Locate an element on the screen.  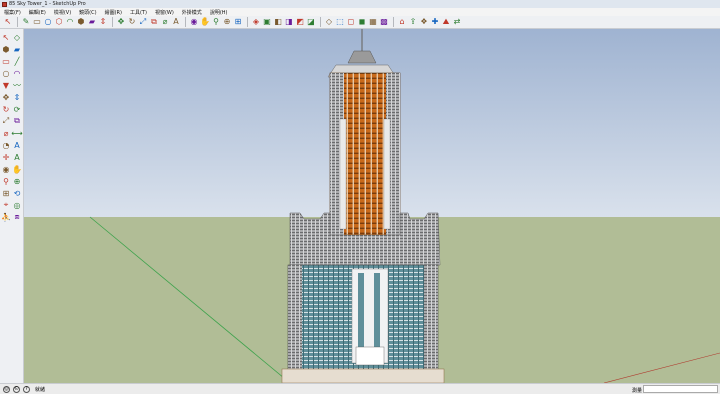
previous-view-icon: ⟲ is located at coordinates (17, 193).